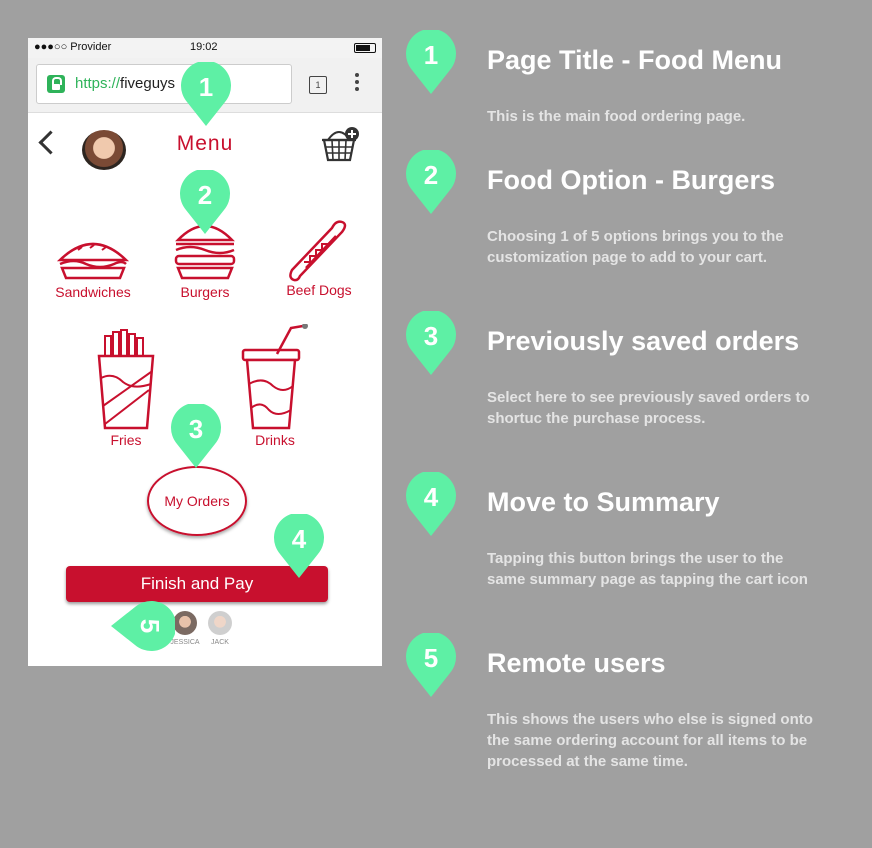 The height and width of the screenshot is (848, 872). I want to click on food-option-fries: Fries, so click(126, 388).